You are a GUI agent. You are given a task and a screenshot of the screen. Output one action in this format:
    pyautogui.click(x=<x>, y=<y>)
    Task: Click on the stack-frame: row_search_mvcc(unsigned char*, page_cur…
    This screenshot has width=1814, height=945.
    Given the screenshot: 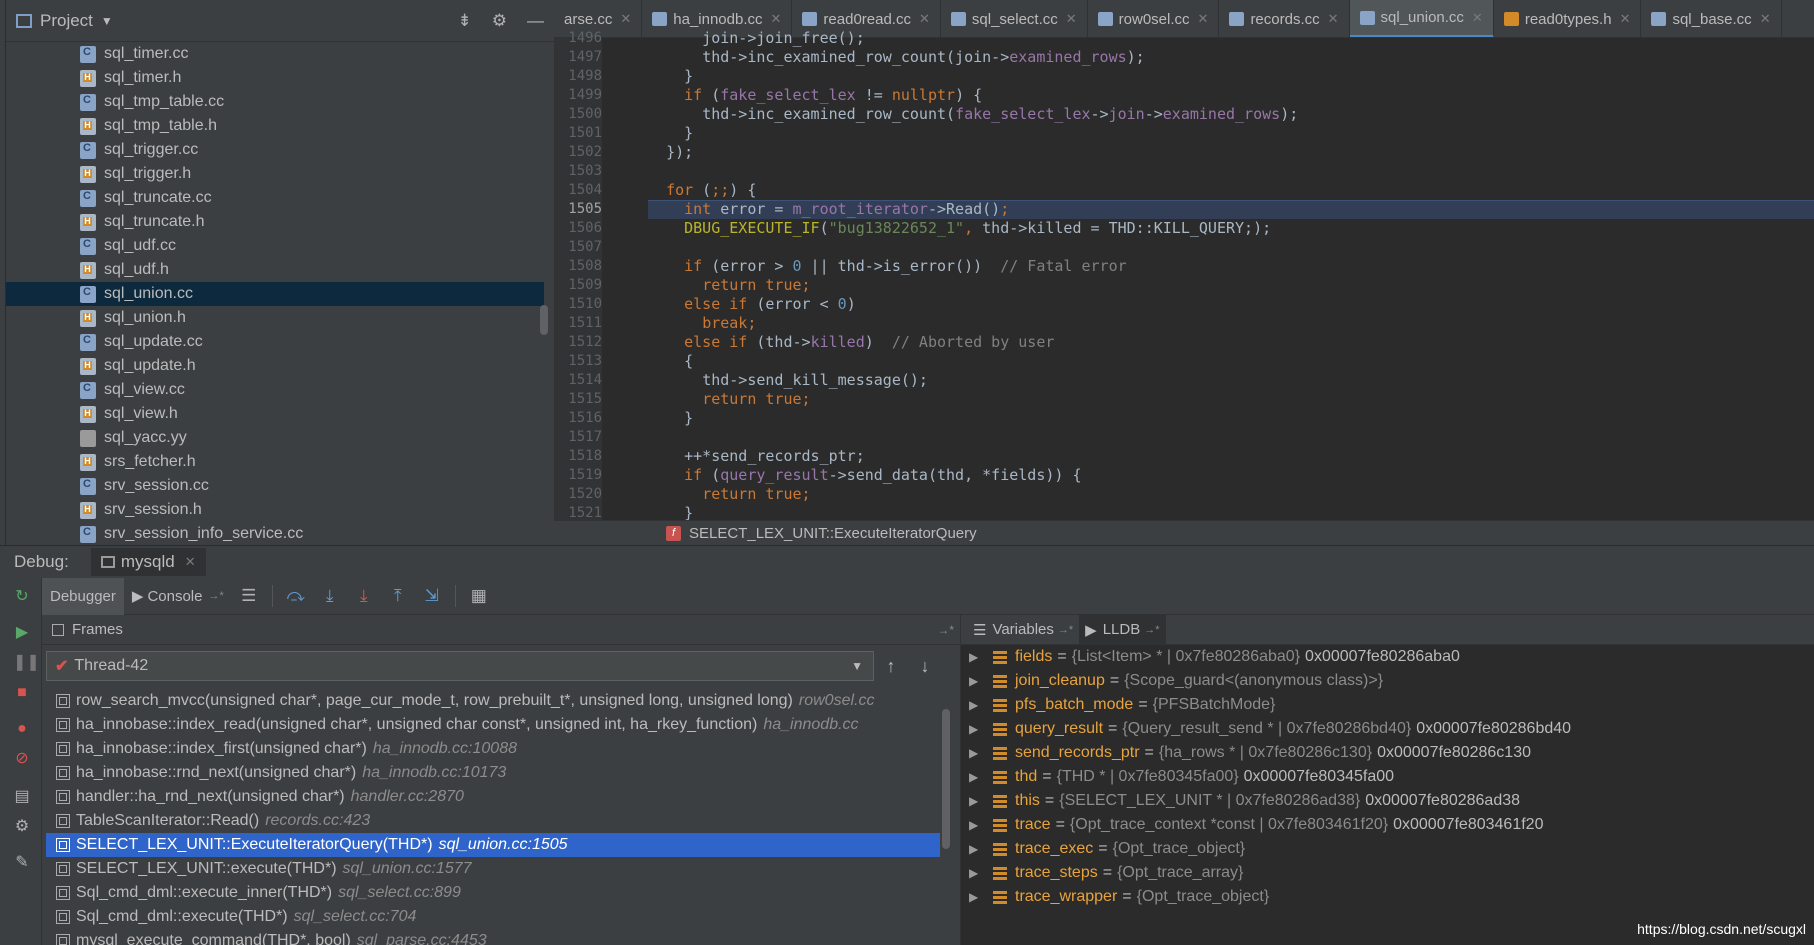 What is the action you would take?
    pyautogui.click(x=494, y=701)
    